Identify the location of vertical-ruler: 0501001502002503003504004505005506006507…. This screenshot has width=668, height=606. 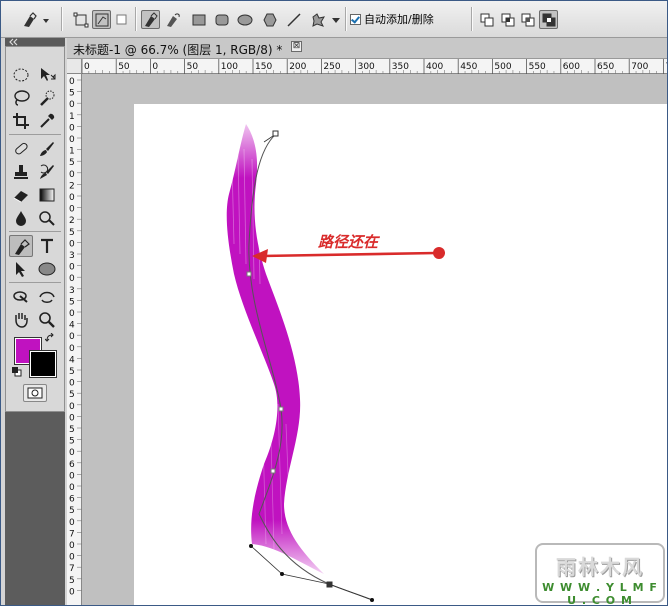
(74, 339).